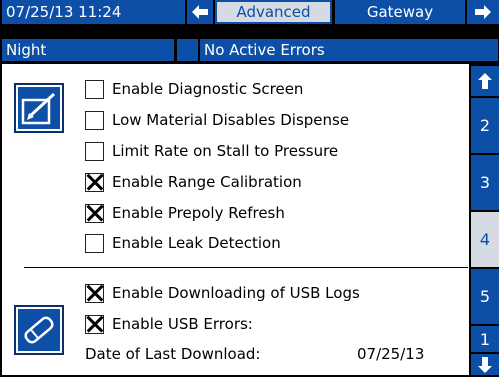  I want to click on tab-advanced: Advanced, so click(273, 12).